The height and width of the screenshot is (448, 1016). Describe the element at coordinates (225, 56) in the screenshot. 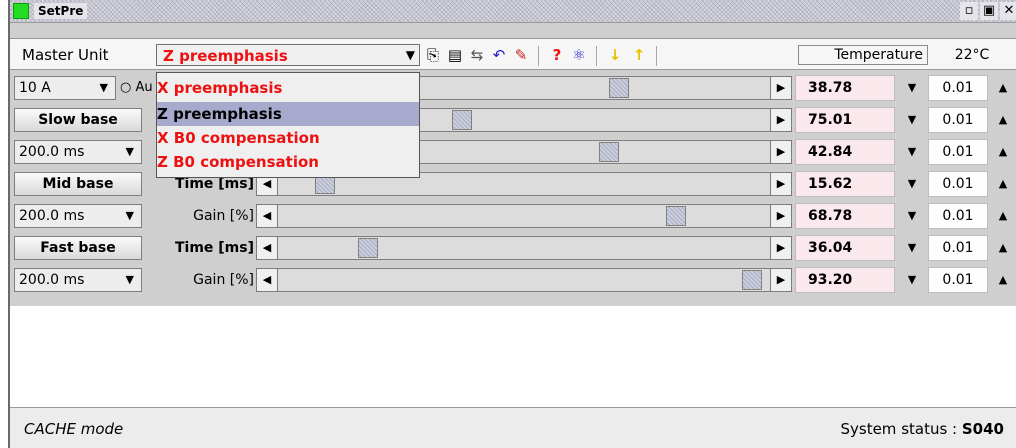

I see `master-unit-value: Z preemphasis` at that location.